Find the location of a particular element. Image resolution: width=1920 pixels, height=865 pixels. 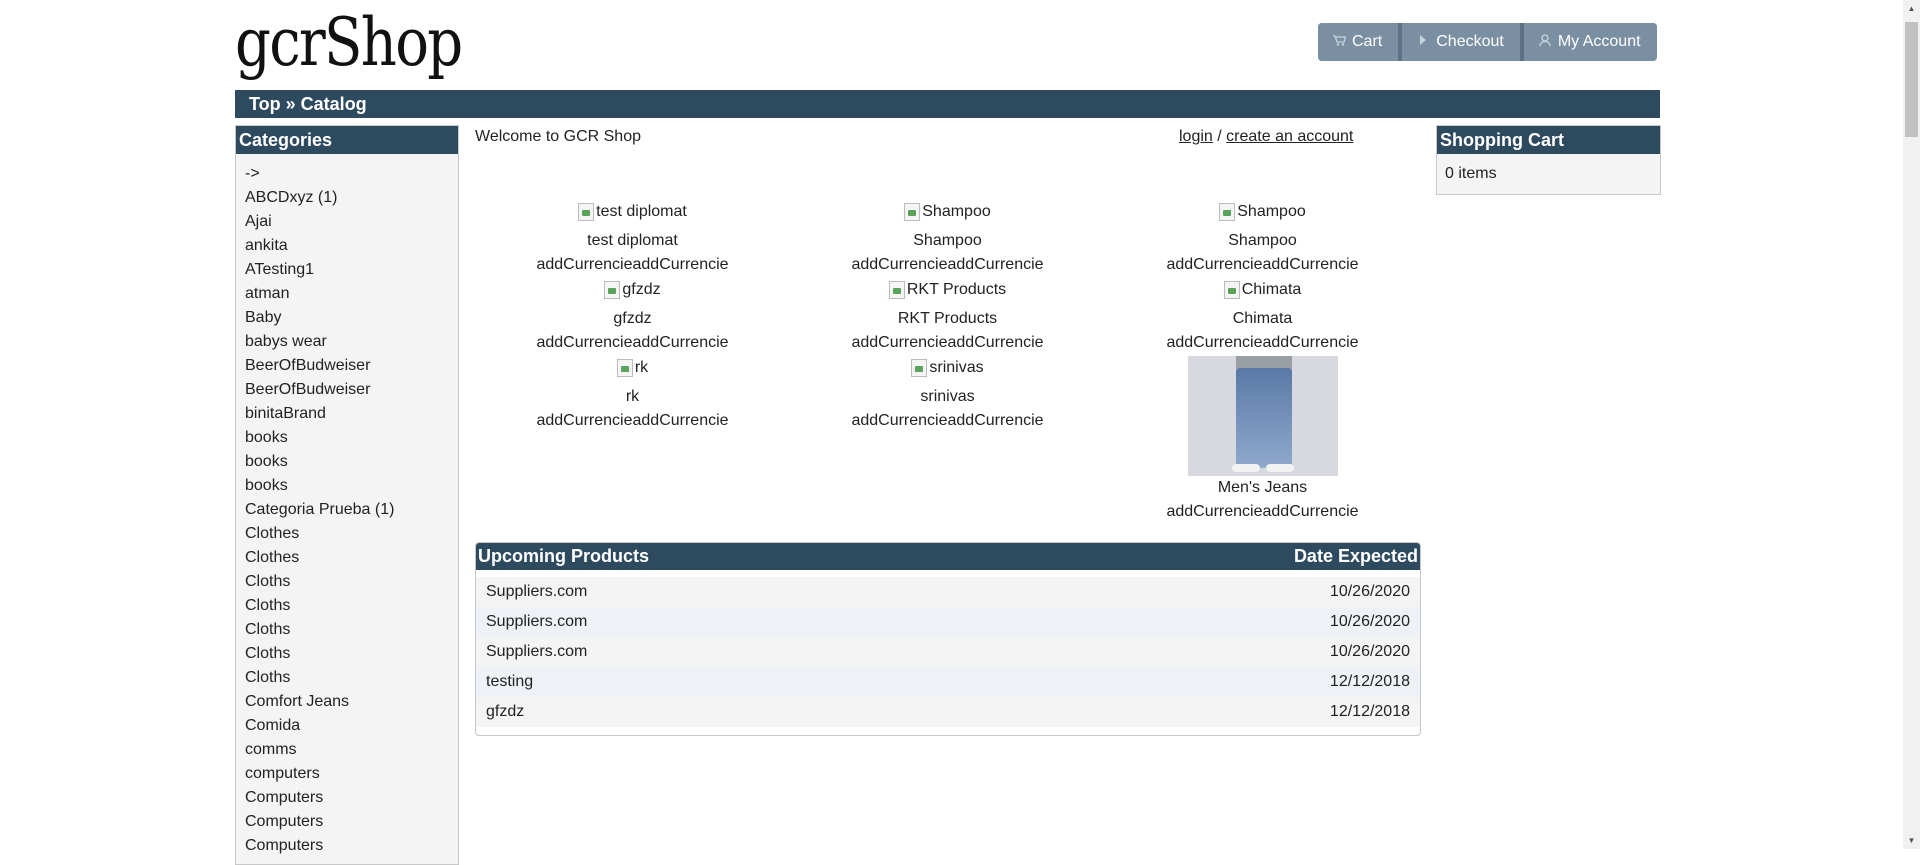

product-image: Chimata is located at coordinates (1262, 290).